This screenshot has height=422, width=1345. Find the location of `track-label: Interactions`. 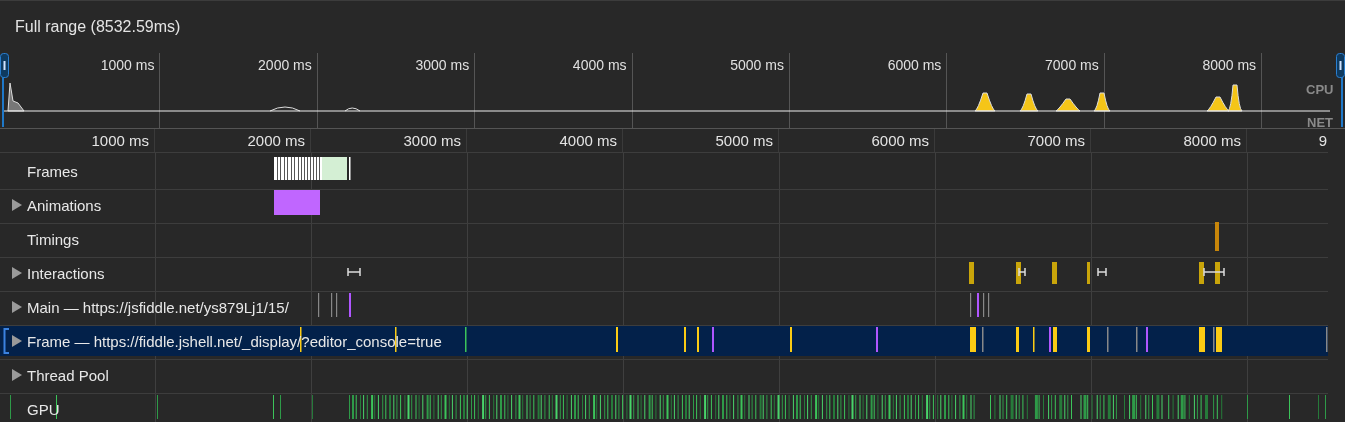

track-label: Interactions is located at coordinates (66, 273).